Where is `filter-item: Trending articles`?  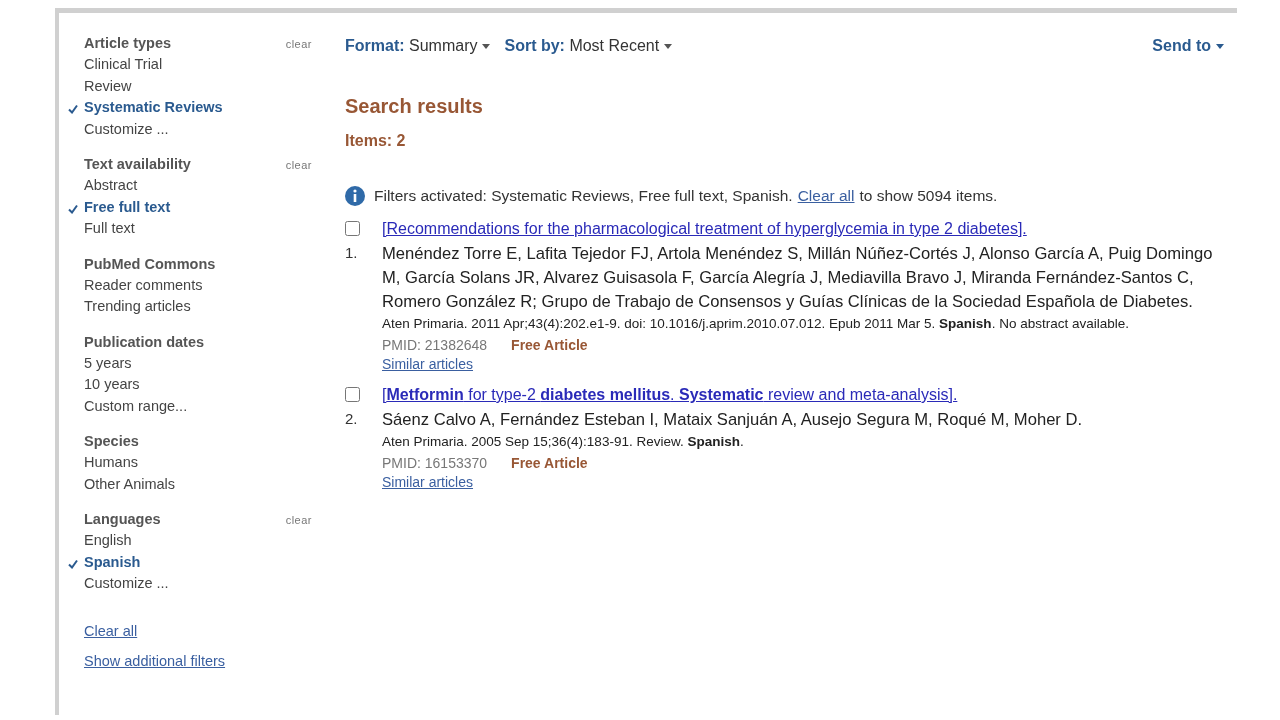 filter-item: Trending articles is located at coordinates (137, 307).